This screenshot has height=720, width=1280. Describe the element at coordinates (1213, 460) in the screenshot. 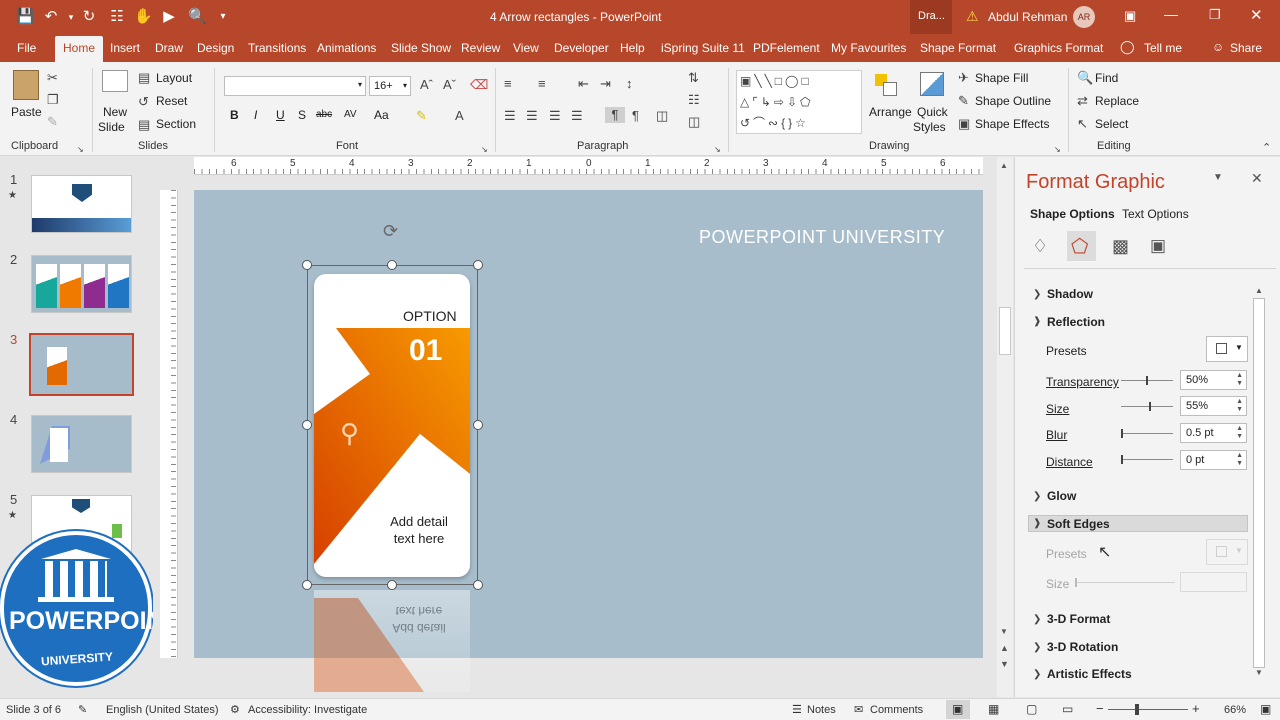

I see `distance-spinner: 0 pt ▲ ▼` at that location.